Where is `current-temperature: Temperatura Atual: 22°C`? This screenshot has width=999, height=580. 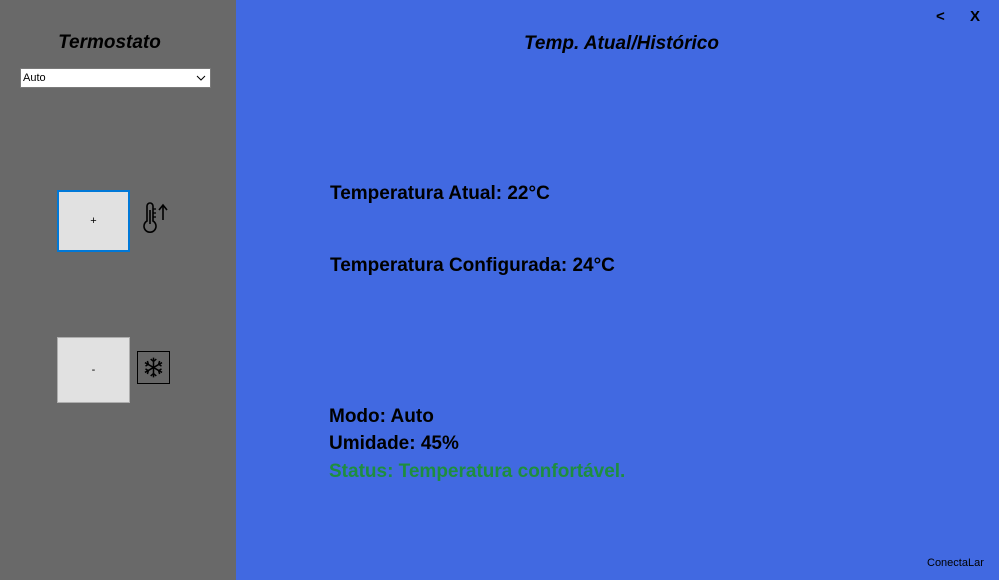
current-temperature: Temperatura Atual: 22°C is located at coordinates (440, 193).